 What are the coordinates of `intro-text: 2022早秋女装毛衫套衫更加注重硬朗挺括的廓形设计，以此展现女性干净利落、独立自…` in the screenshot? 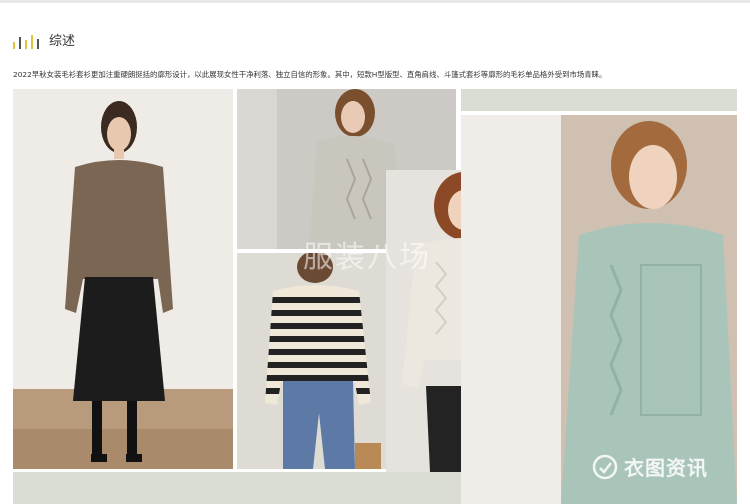 It's located at (310, 74).